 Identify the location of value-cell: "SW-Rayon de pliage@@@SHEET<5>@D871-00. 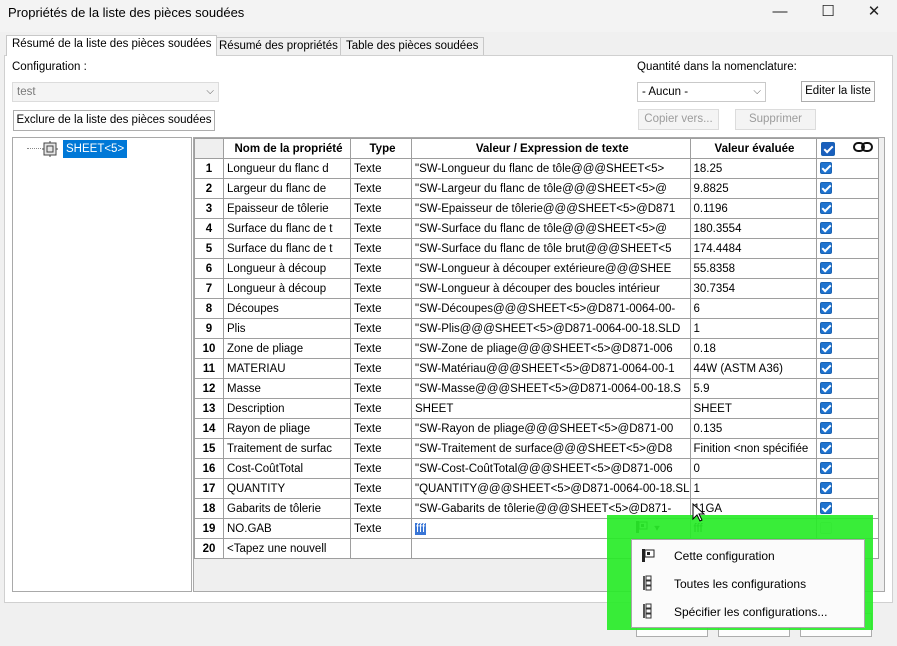
(551, 428).